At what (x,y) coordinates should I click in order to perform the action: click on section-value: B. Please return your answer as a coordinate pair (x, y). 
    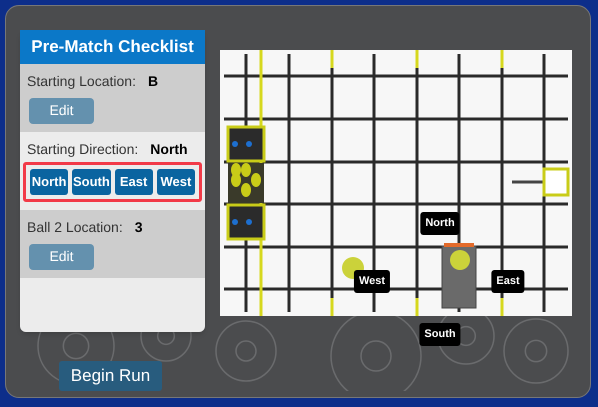
    Looking at the image, I should click on (153, 81).